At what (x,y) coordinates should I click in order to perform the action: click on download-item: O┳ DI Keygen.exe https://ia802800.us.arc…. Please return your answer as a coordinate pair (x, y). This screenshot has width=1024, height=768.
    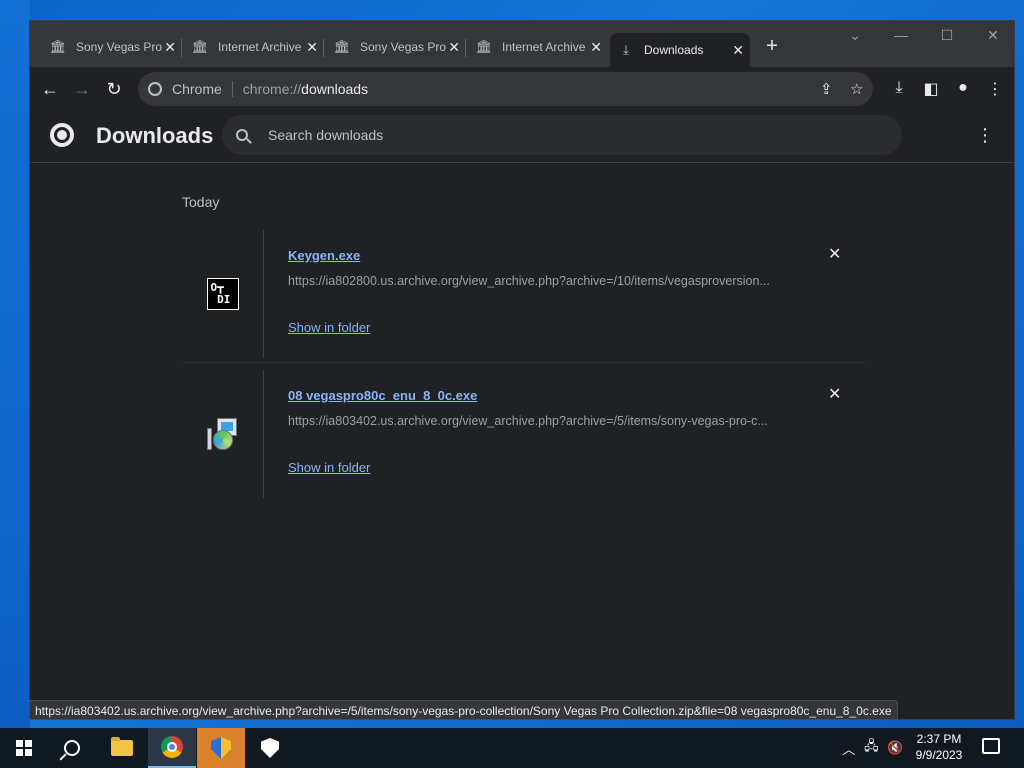
    Looking at the image, I should click on (524, 294).